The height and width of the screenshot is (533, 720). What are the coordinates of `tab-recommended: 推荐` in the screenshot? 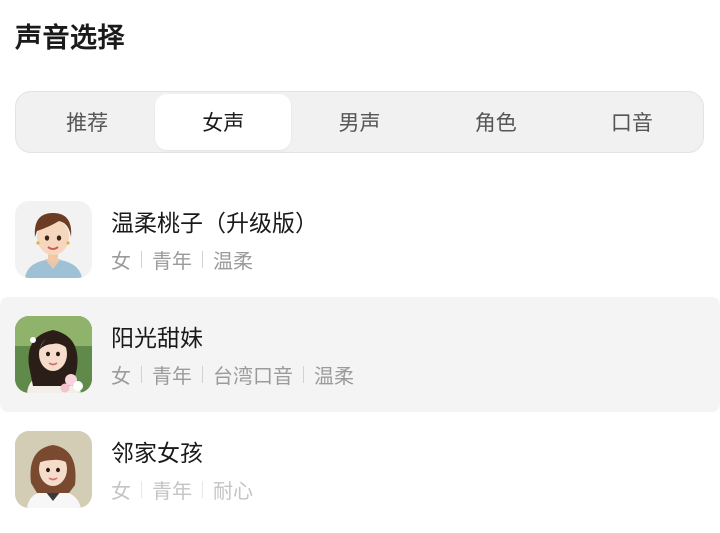 It's located at (87, 122).